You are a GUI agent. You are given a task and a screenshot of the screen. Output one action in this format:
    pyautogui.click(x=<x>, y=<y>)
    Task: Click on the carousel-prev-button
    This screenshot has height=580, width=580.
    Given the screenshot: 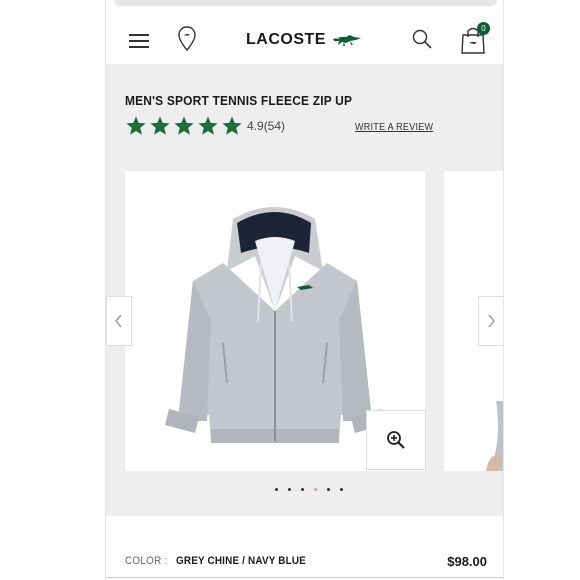 What is the action you would take?
    pyautogui.click(x=119, y=321)
    